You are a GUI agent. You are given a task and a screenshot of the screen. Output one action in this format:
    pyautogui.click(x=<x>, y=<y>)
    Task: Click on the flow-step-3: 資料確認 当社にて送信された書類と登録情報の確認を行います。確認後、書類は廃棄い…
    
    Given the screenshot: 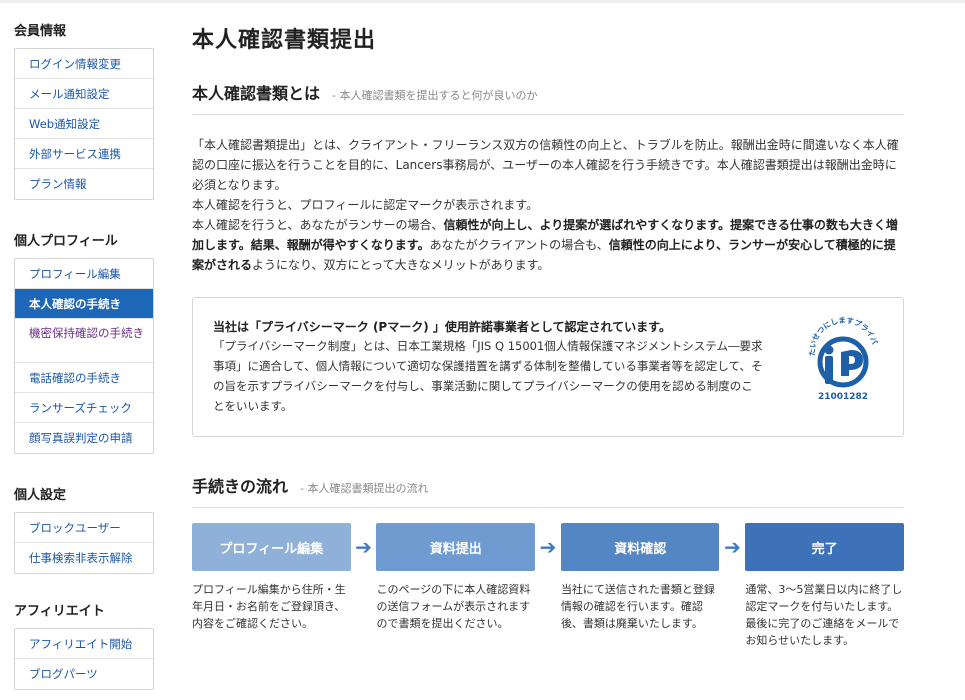 What is the action you would take?
    pyautogui.click(x=640, y=577)
    